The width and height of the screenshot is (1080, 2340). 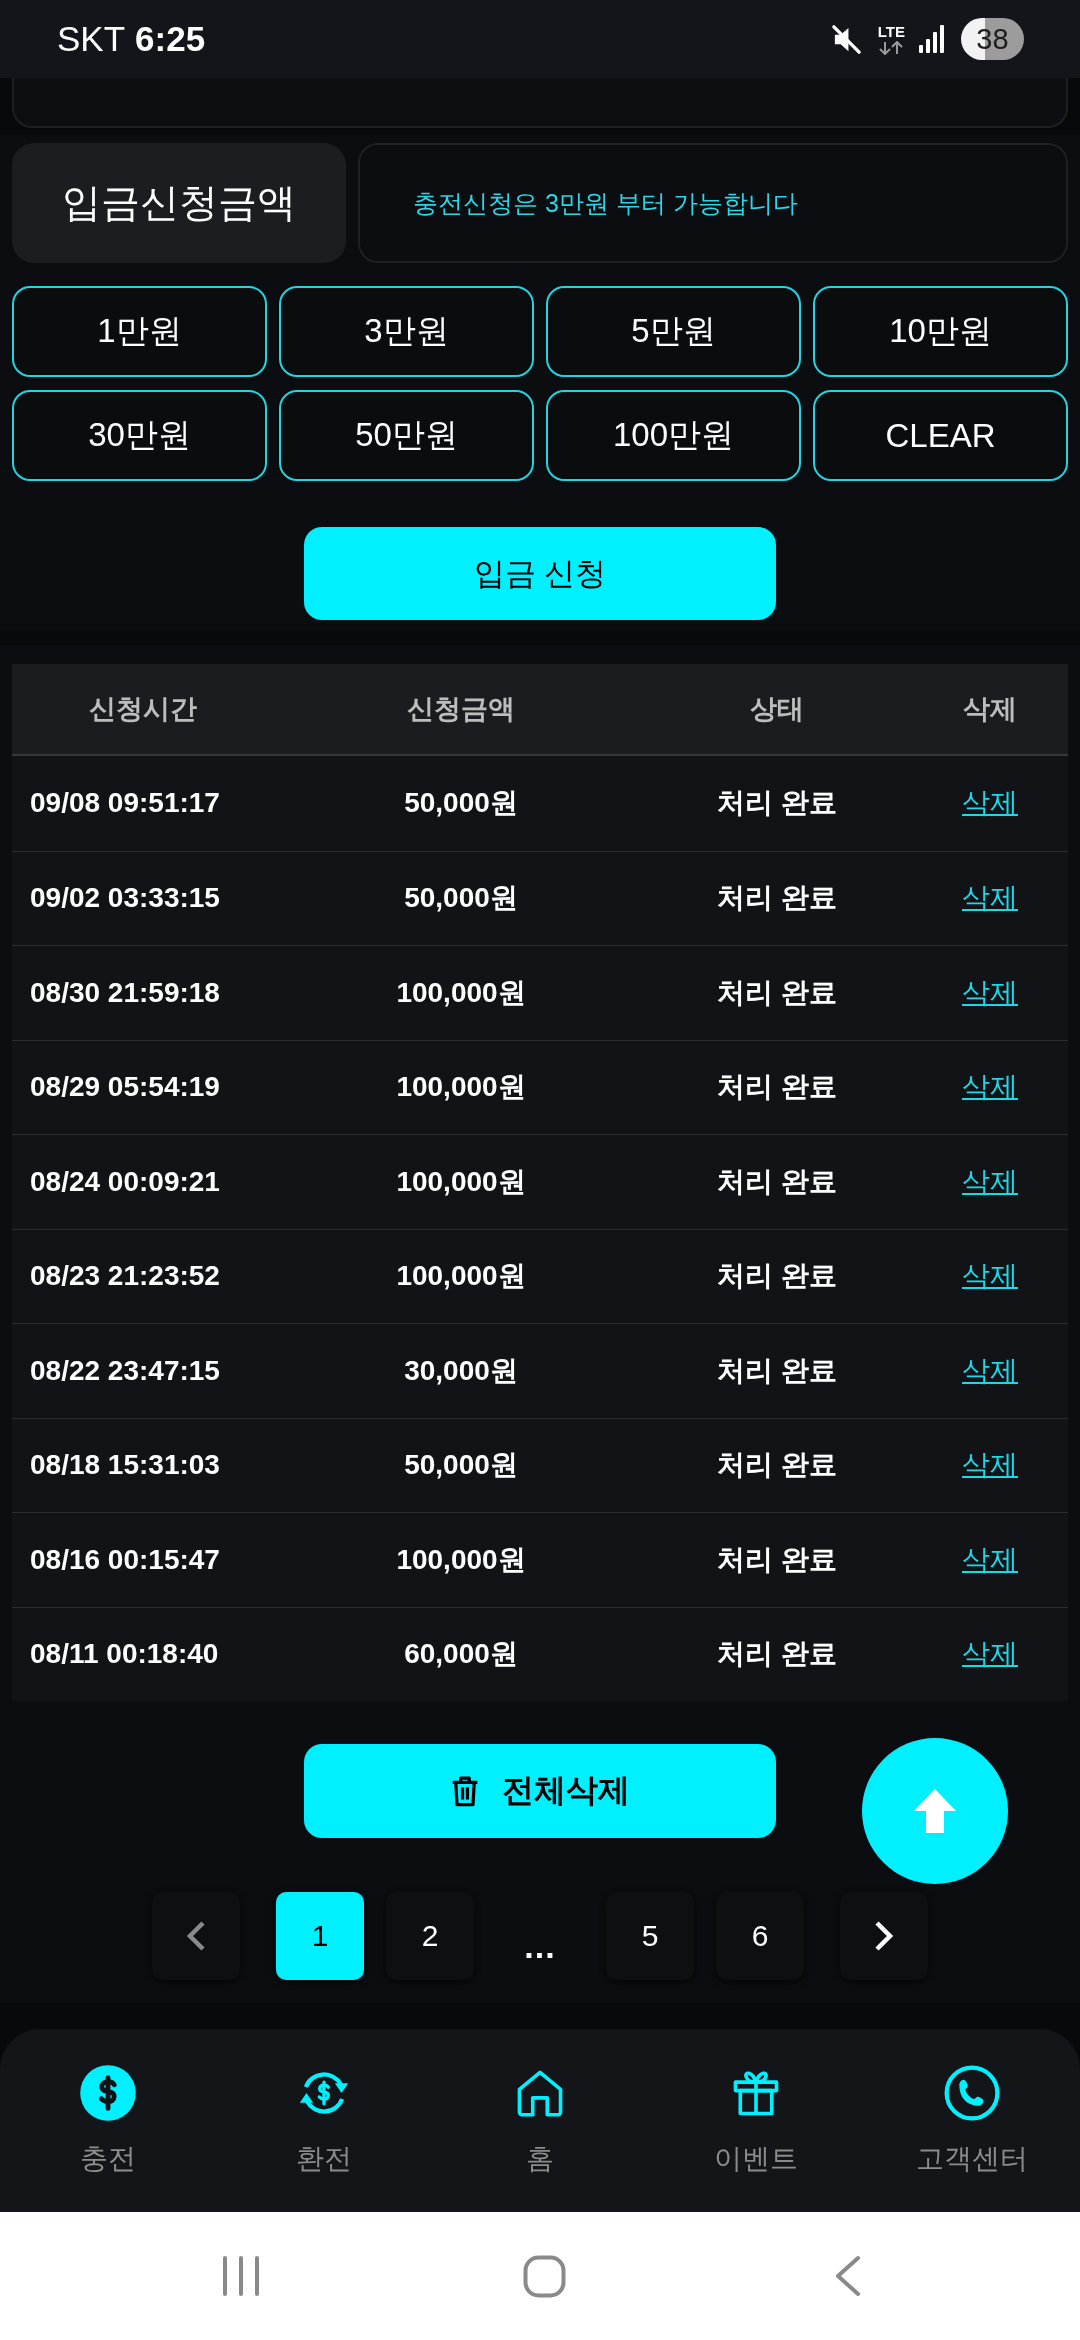 What do you see at coordinates (891, 47) in the screenshot?
I see `data-arrows-icon` at bounding box center [891, 47].